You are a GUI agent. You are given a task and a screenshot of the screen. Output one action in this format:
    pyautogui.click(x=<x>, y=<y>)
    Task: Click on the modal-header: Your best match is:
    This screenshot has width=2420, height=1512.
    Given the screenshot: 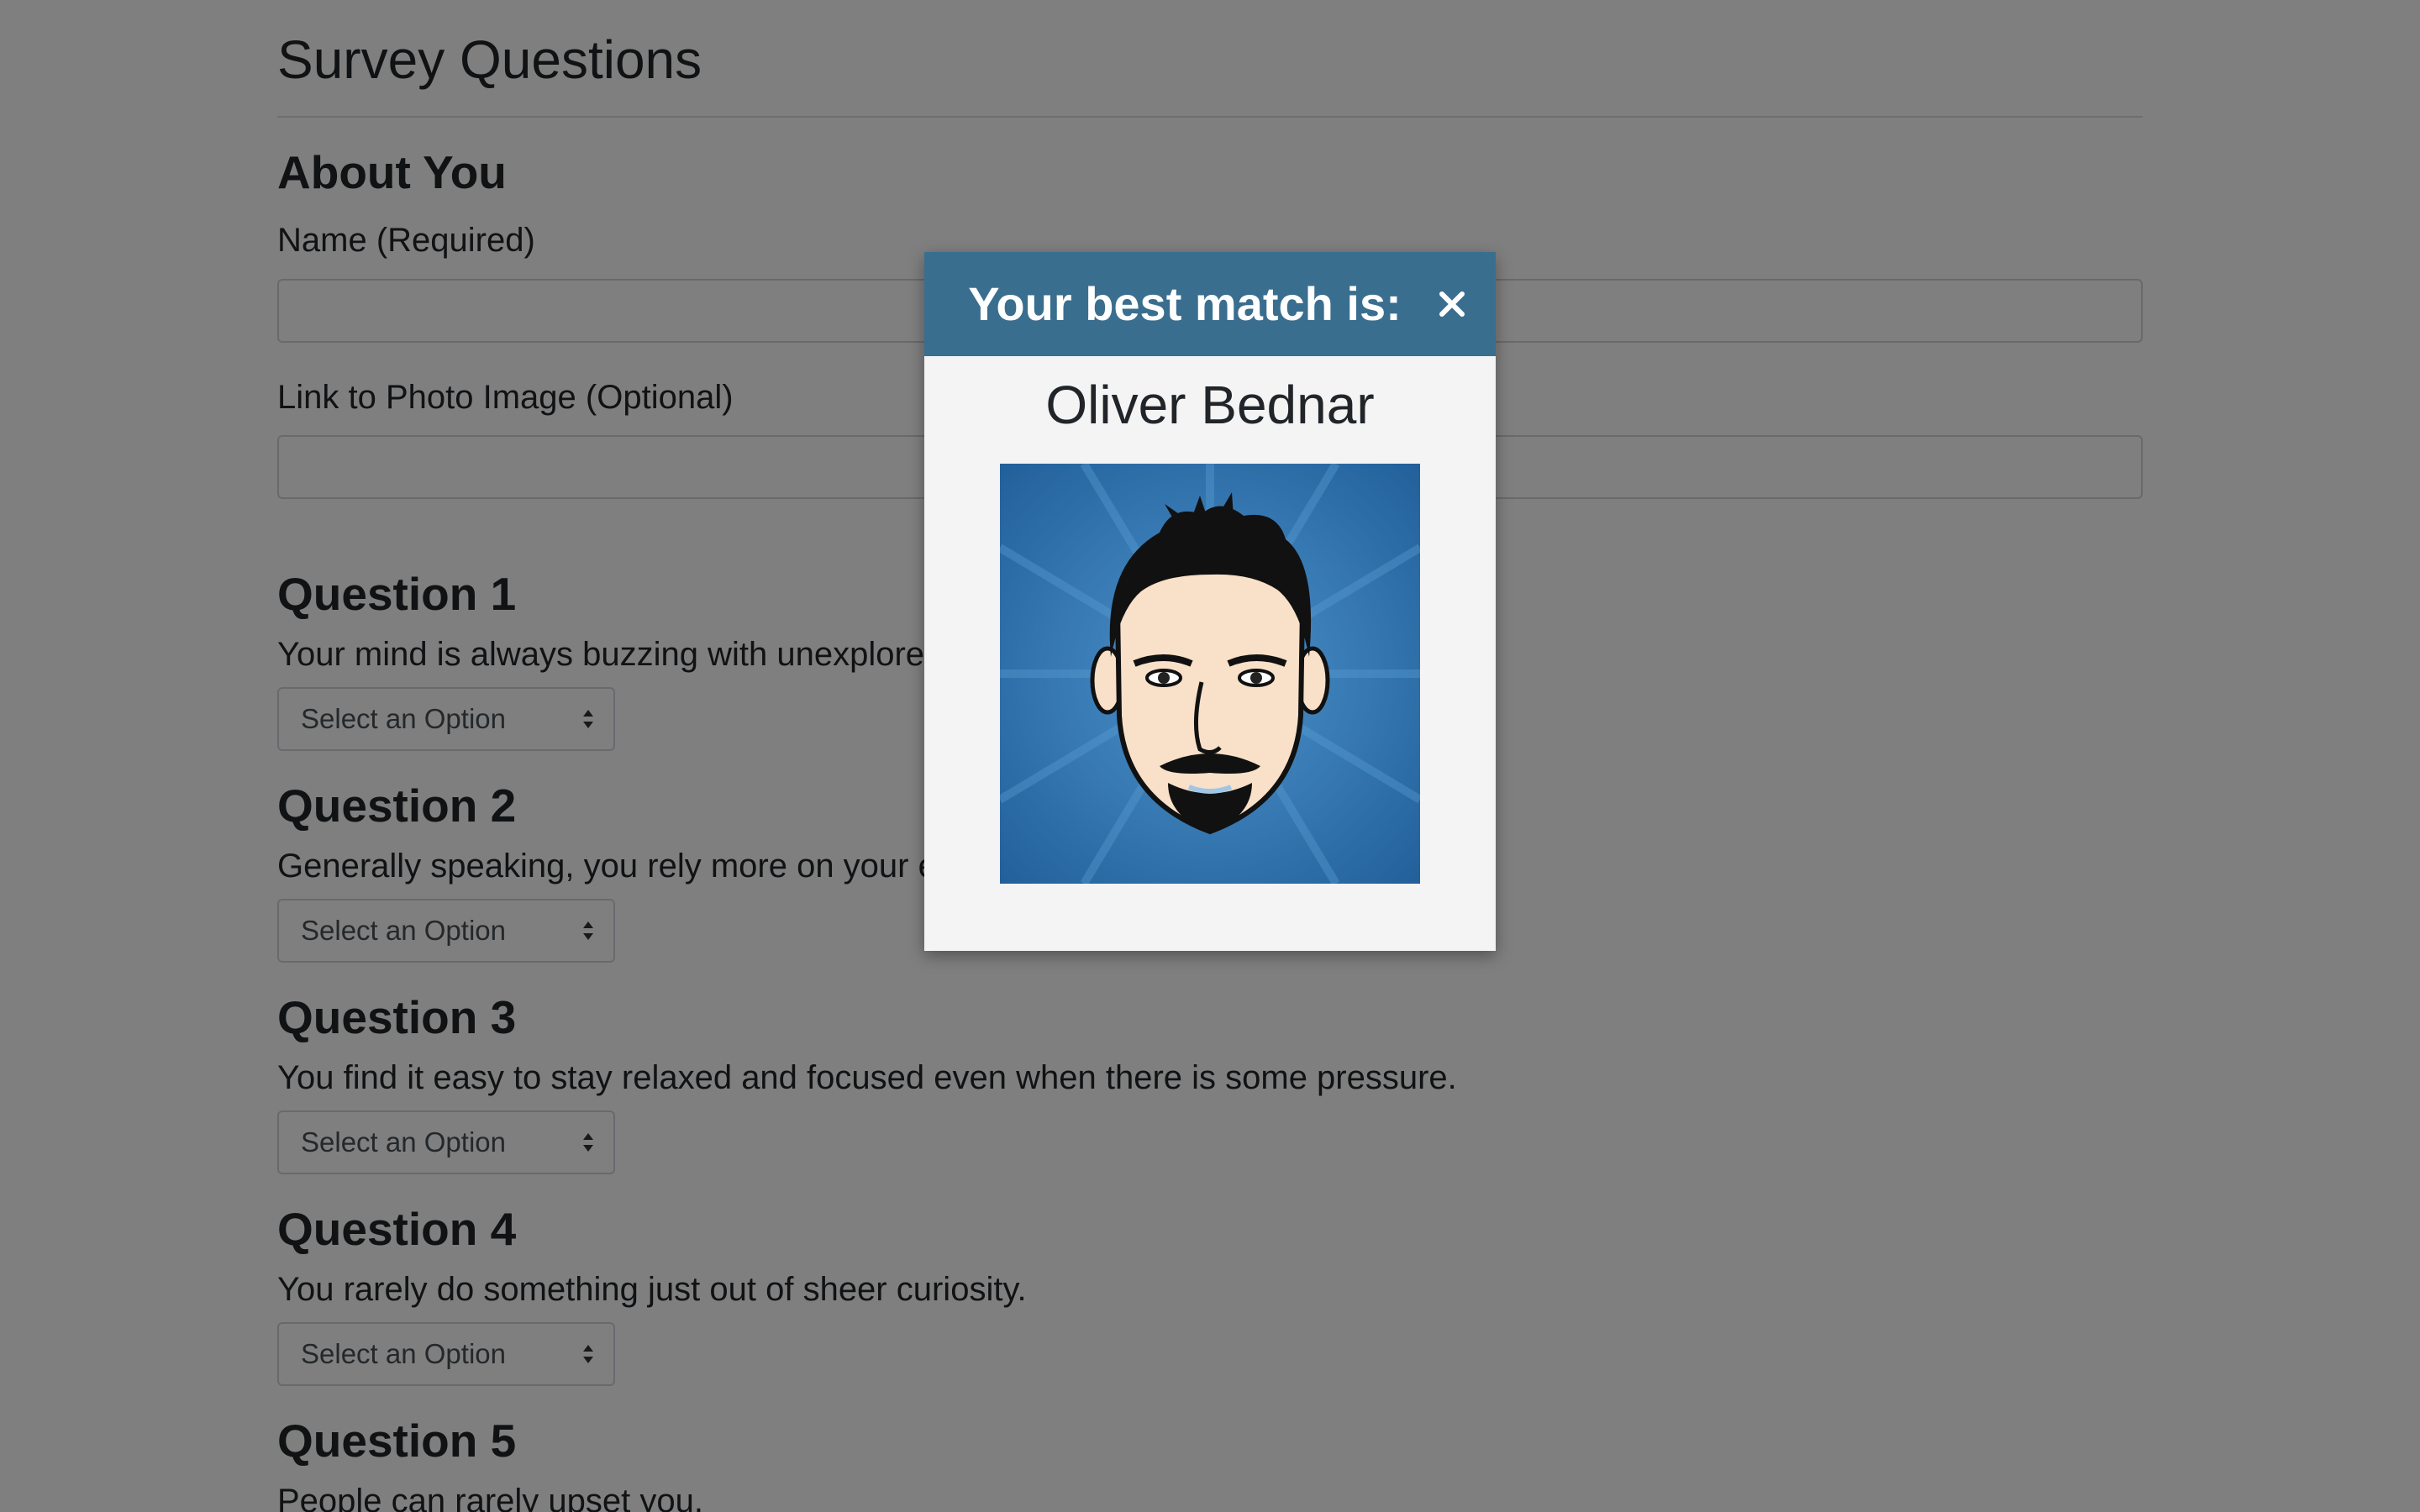 What is the action you would take?
    pyautogui.click(x=1210, y=304)
    